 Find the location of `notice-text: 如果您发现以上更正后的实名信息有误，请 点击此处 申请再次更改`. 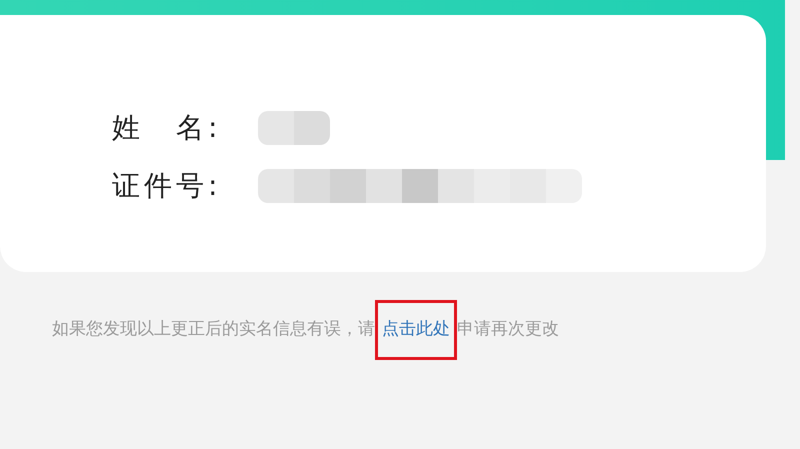

notice-text: 如果您发现以上更正后的实名信息有误，请 点击此处 申请再次更改 is located at coordinates (426, 330).